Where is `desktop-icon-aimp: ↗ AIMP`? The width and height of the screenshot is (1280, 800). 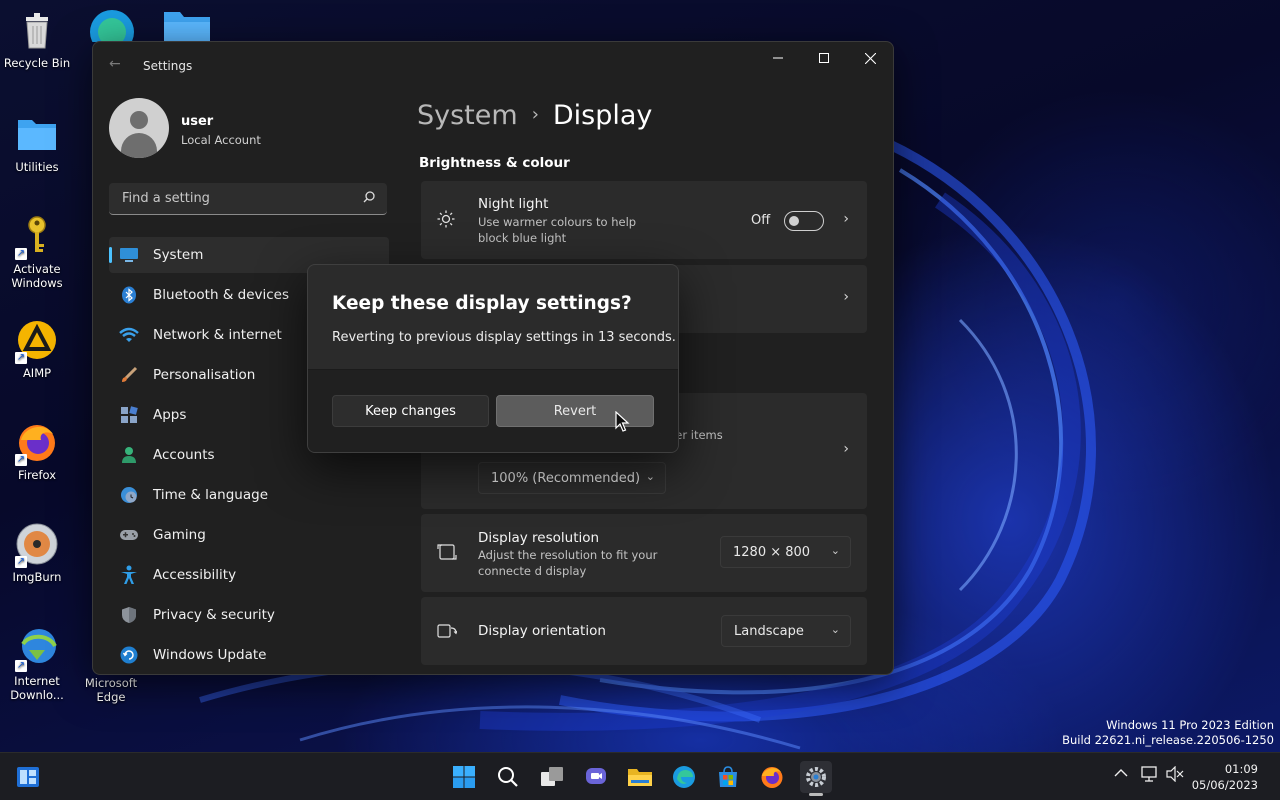
desktop-icon-aimp: ↗ AIMP is located at coordinates (37, 349).